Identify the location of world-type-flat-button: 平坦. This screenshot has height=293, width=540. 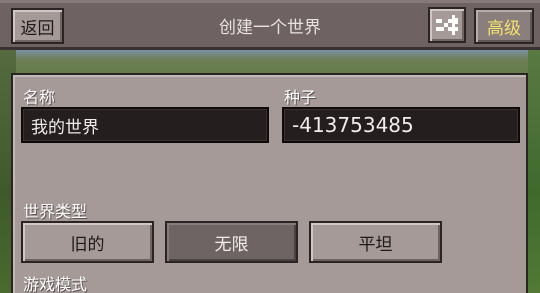
(375, 242).